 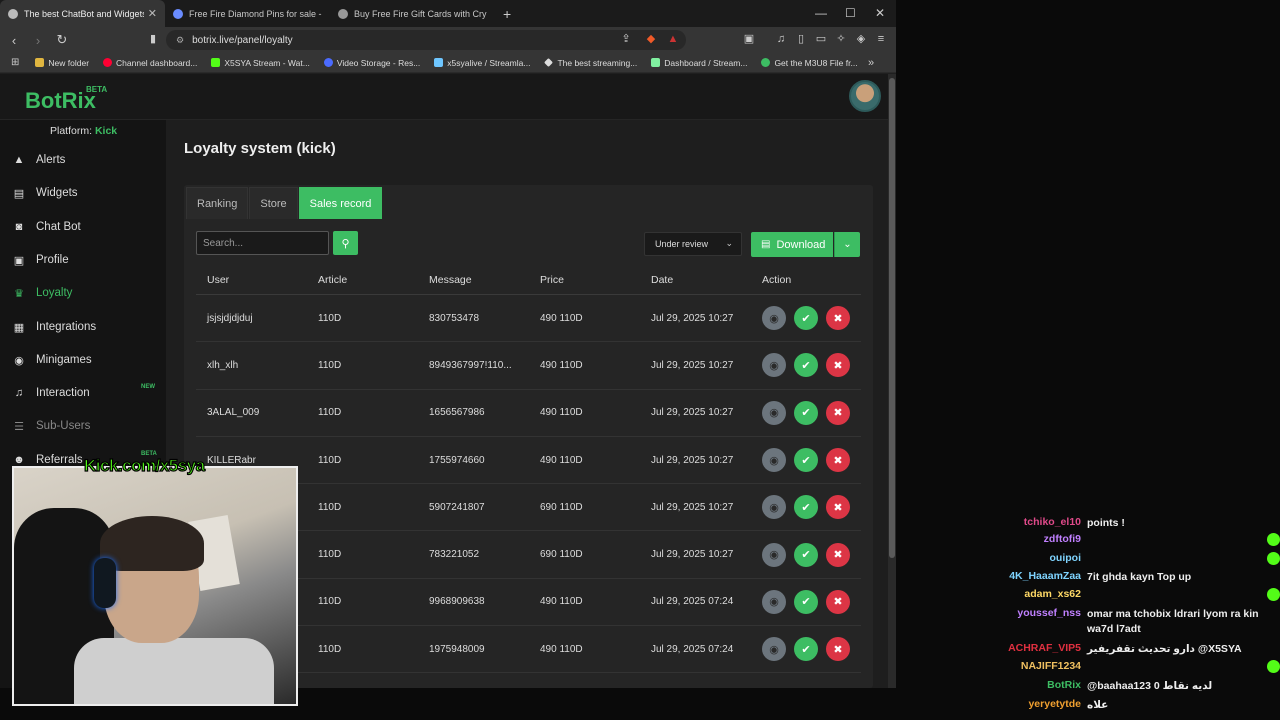 I want to click on brave-shield-icon: ◆, so click(x=651, y=39).